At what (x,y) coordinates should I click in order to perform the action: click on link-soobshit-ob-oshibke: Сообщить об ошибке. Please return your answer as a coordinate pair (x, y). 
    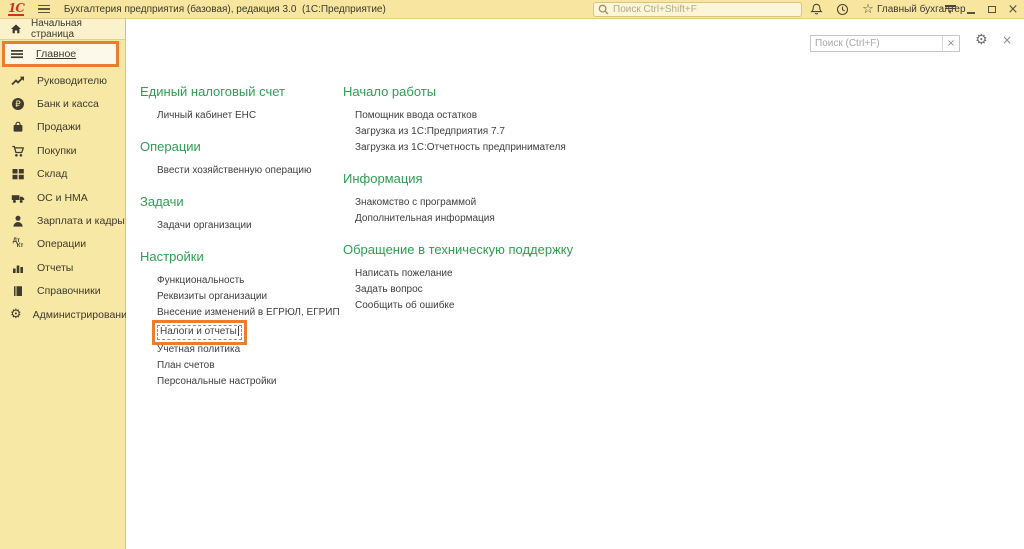
    Looking at the image, I should click on (398, 306).